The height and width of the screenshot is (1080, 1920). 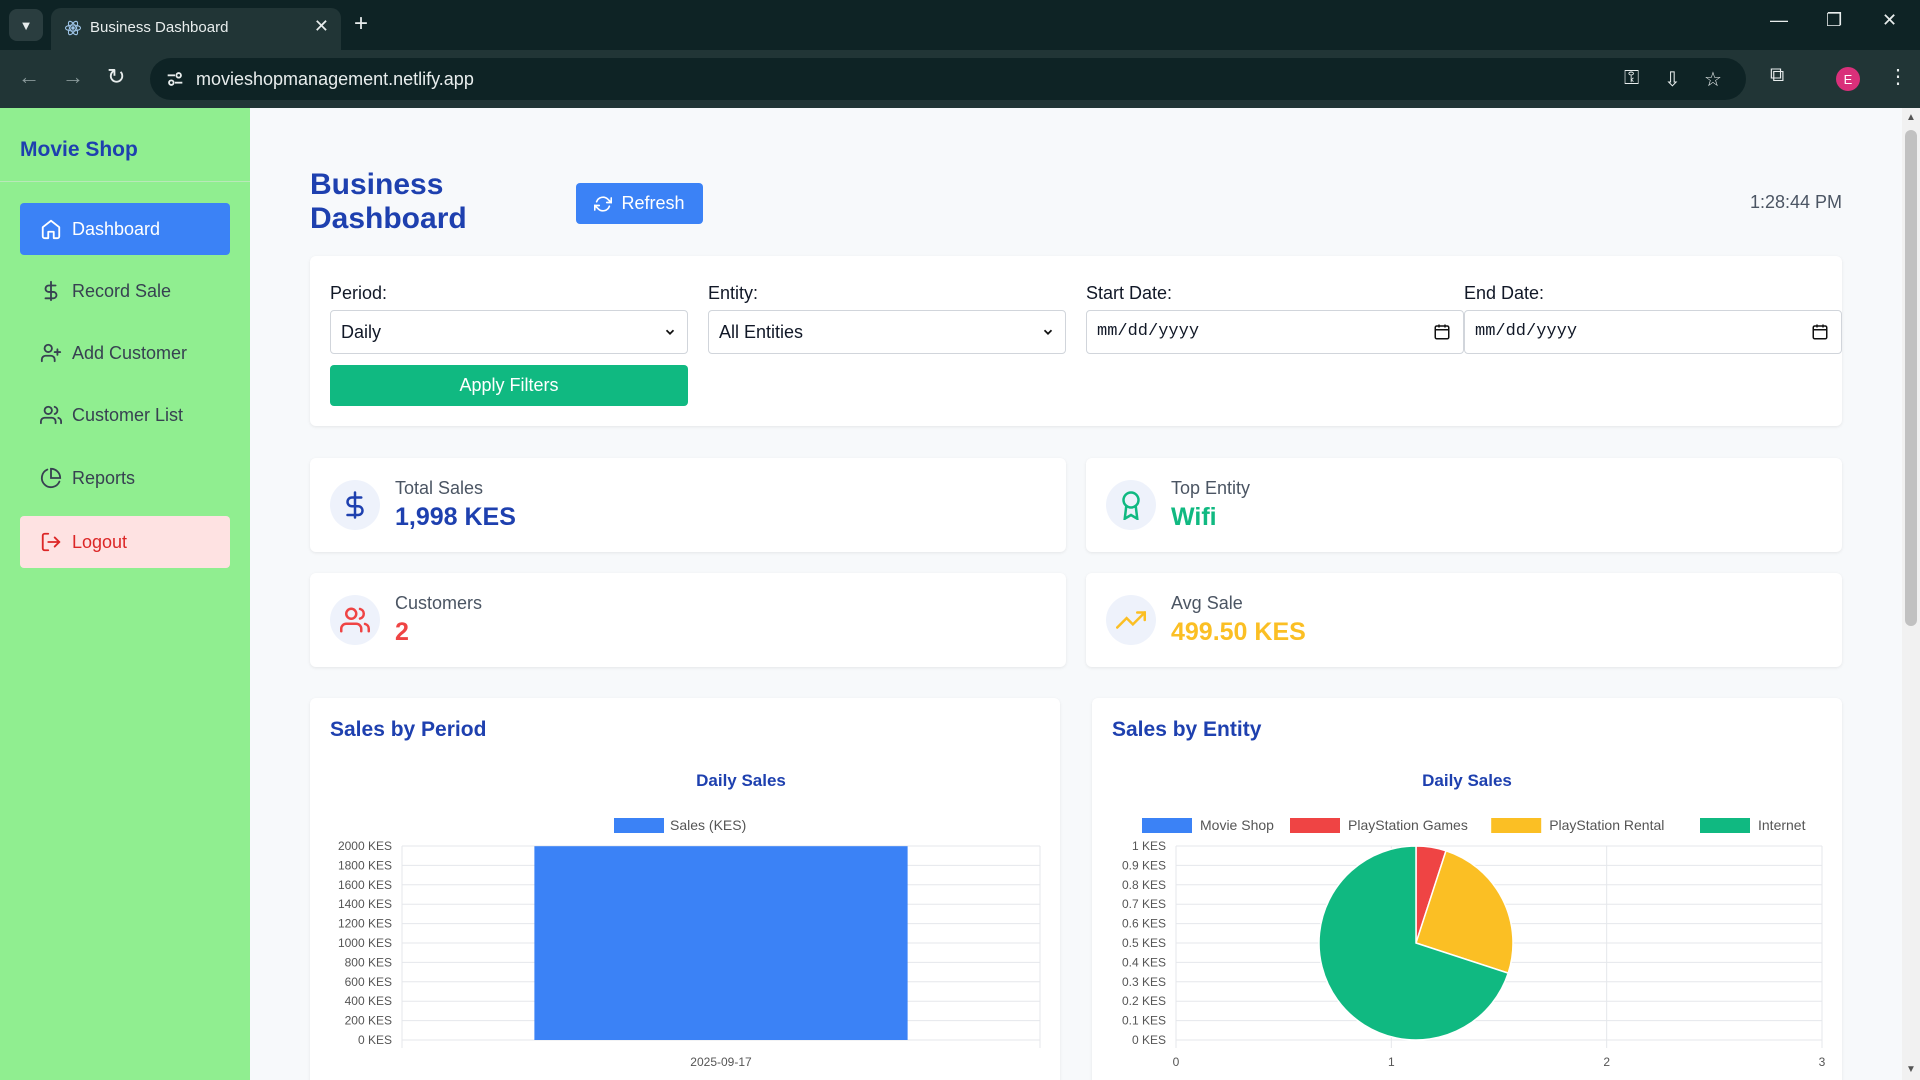 What do you see at coordinates (721, 943) in the screenshot?
I see `bar` at bounding box center [721, 943].